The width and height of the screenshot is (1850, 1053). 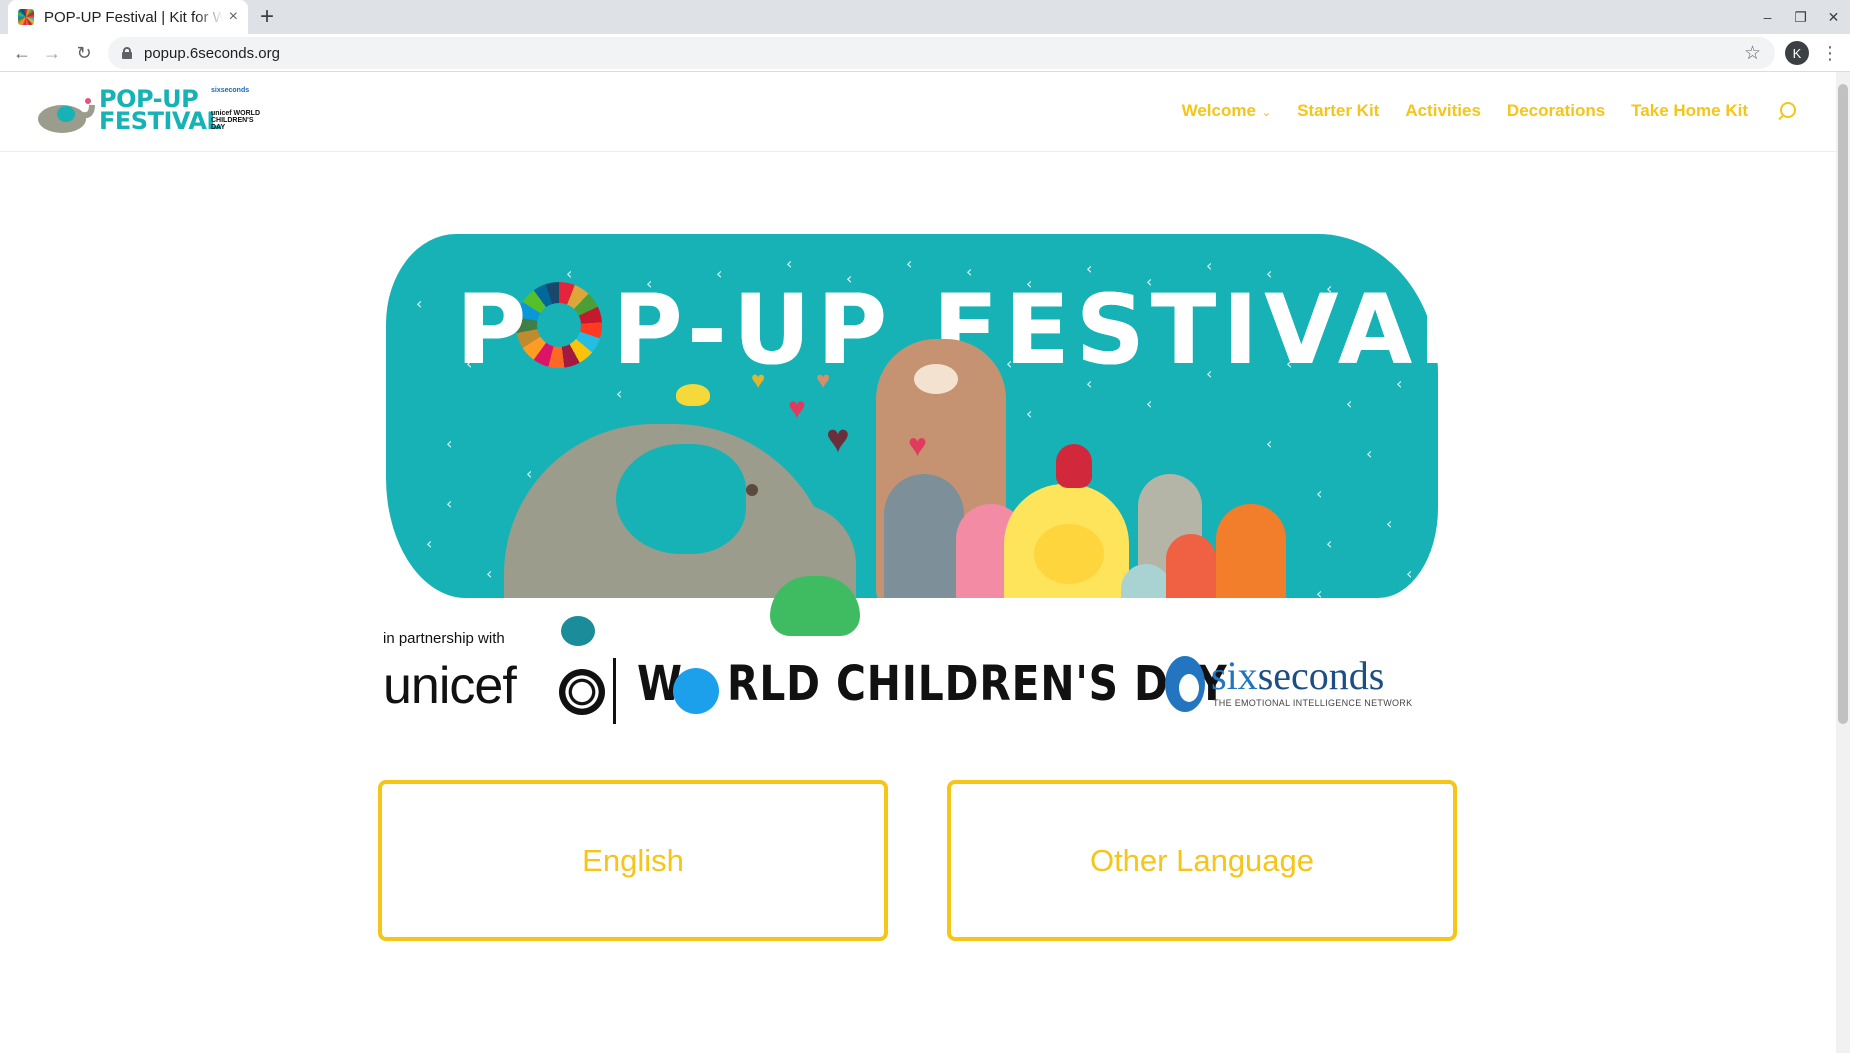 What do you see at coordinates (681, 499) in the screenshot?
I see `elephant-ear` at bounding box center [681, 499].